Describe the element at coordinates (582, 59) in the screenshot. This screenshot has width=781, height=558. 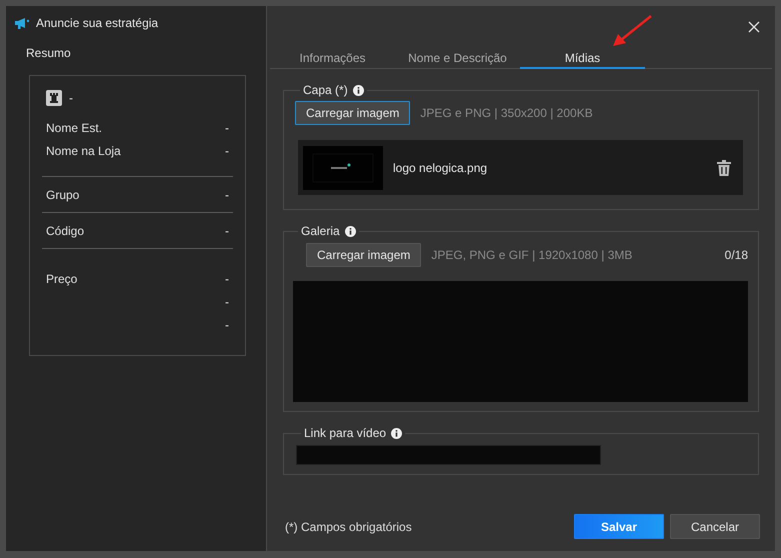
I see `tab: Mídias` at that location.